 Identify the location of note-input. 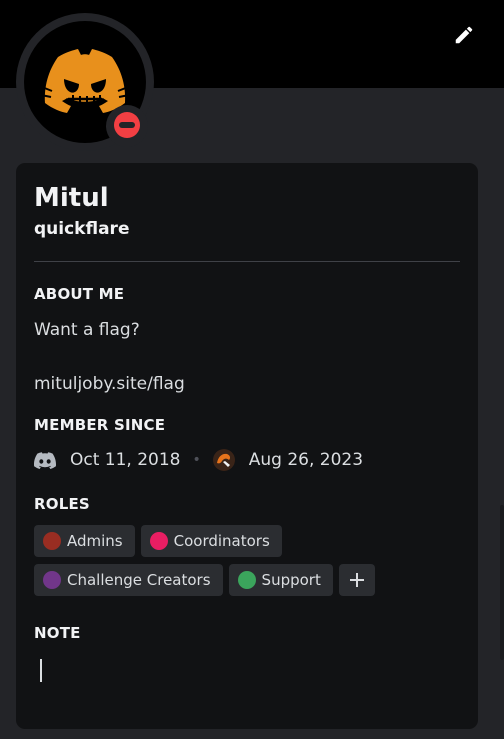
(247, 669).